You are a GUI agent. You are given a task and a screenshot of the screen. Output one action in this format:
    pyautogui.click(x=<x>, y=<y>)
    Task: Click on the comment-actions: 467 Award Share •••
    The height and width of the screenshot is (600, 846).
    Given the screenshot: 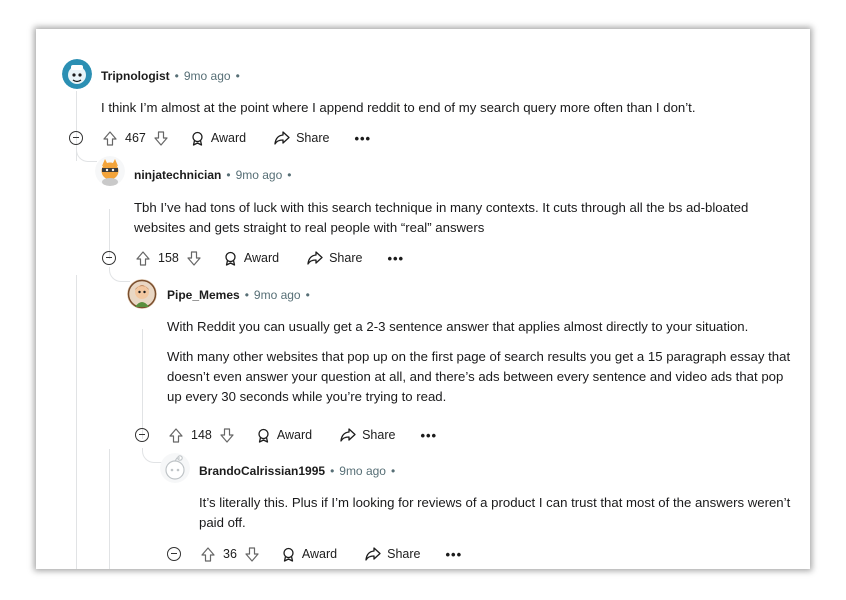 What is the action you would take?
    pyautogui.click(x=220, y=138)
    